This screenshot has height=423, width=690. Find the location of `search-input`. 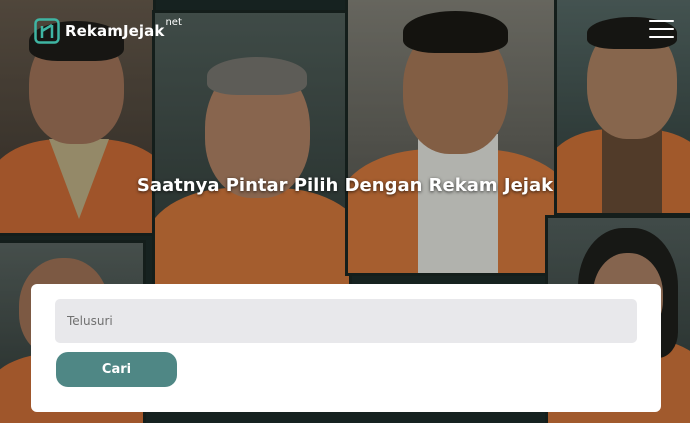

search-input is located at coordinates (346, 321).